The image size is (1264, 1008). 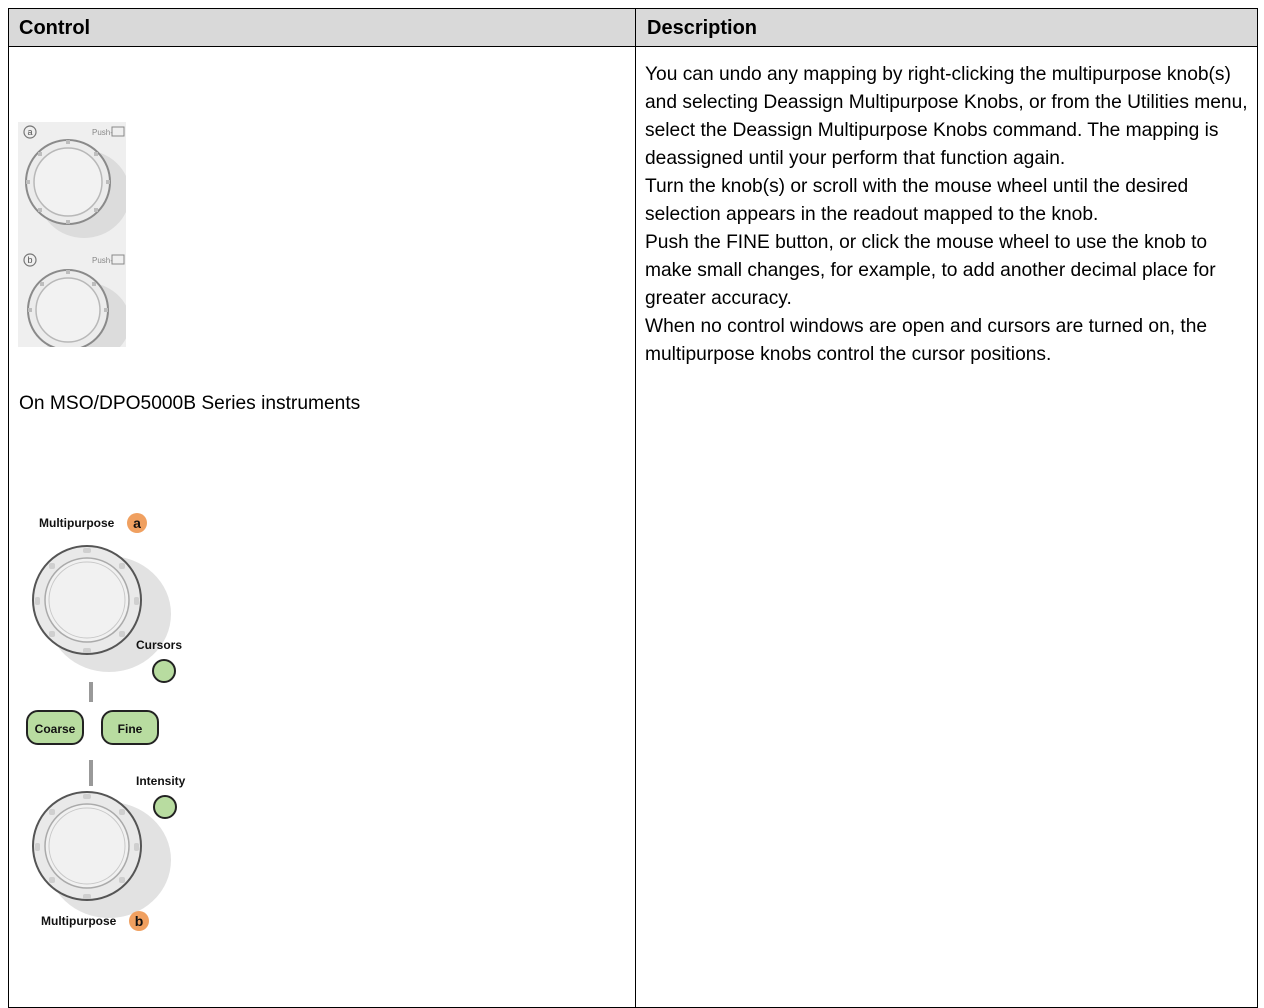 I want to click on multipurpose-a-knob-icon, so click(x=101, y=608).